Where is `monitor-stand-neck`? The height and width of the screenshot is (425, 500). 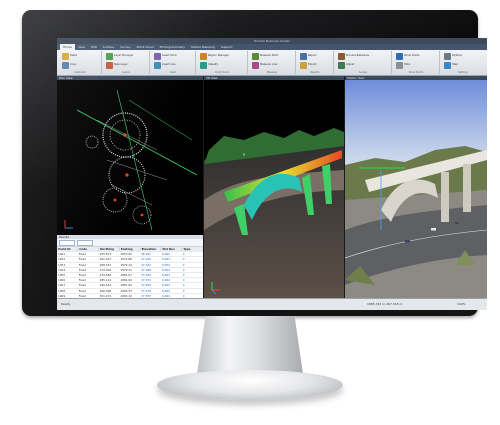 monitor-stand-neck is located at coordinates (250, 345).